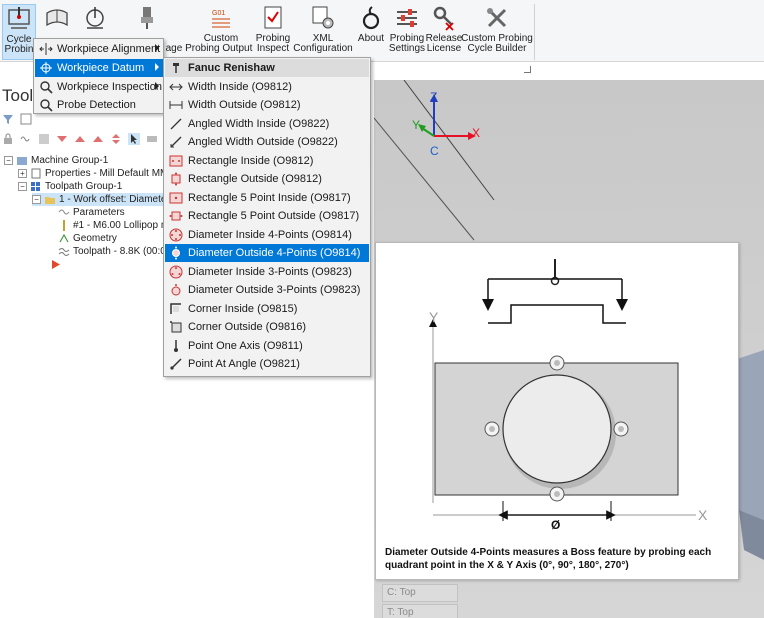 This screenshot has width=764, height=618. I want to click on tree-item-tool: #1 - M6.00 Lollipop m, so click(113, 225).